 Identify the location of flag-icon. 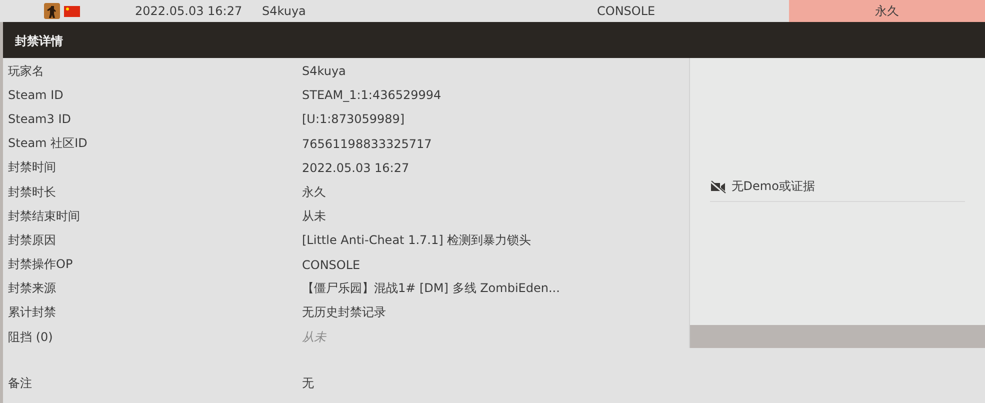
(72, 11).